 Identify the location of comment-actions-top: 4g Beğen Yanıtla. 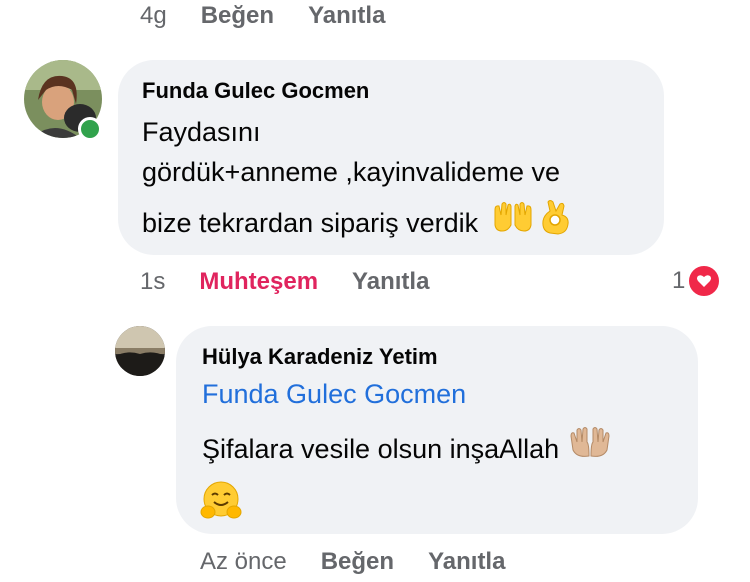
(279, 16).